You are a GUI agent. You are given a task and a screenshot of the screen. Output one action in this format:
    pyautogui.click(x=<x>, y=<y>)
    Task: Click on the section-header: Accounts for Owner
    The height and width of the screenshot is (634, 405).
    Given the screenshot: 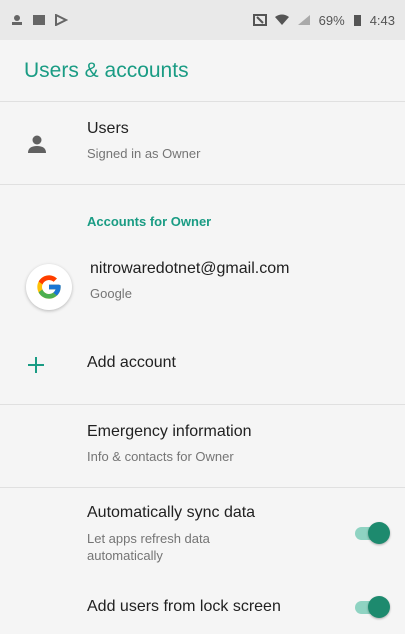 What is the action you would take?
    pyautogui.click(x=149, y=221)
    